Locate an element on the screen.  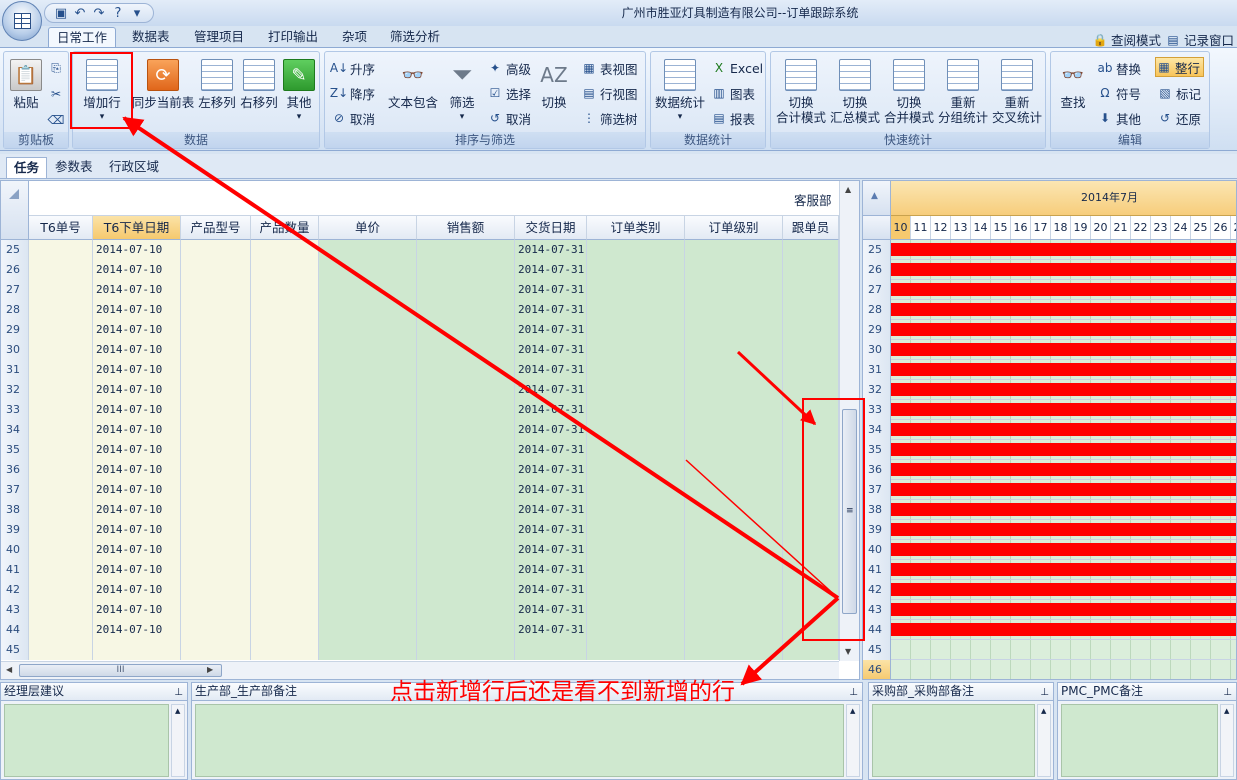
row-number: 42 is located at coordinates (15, 590).